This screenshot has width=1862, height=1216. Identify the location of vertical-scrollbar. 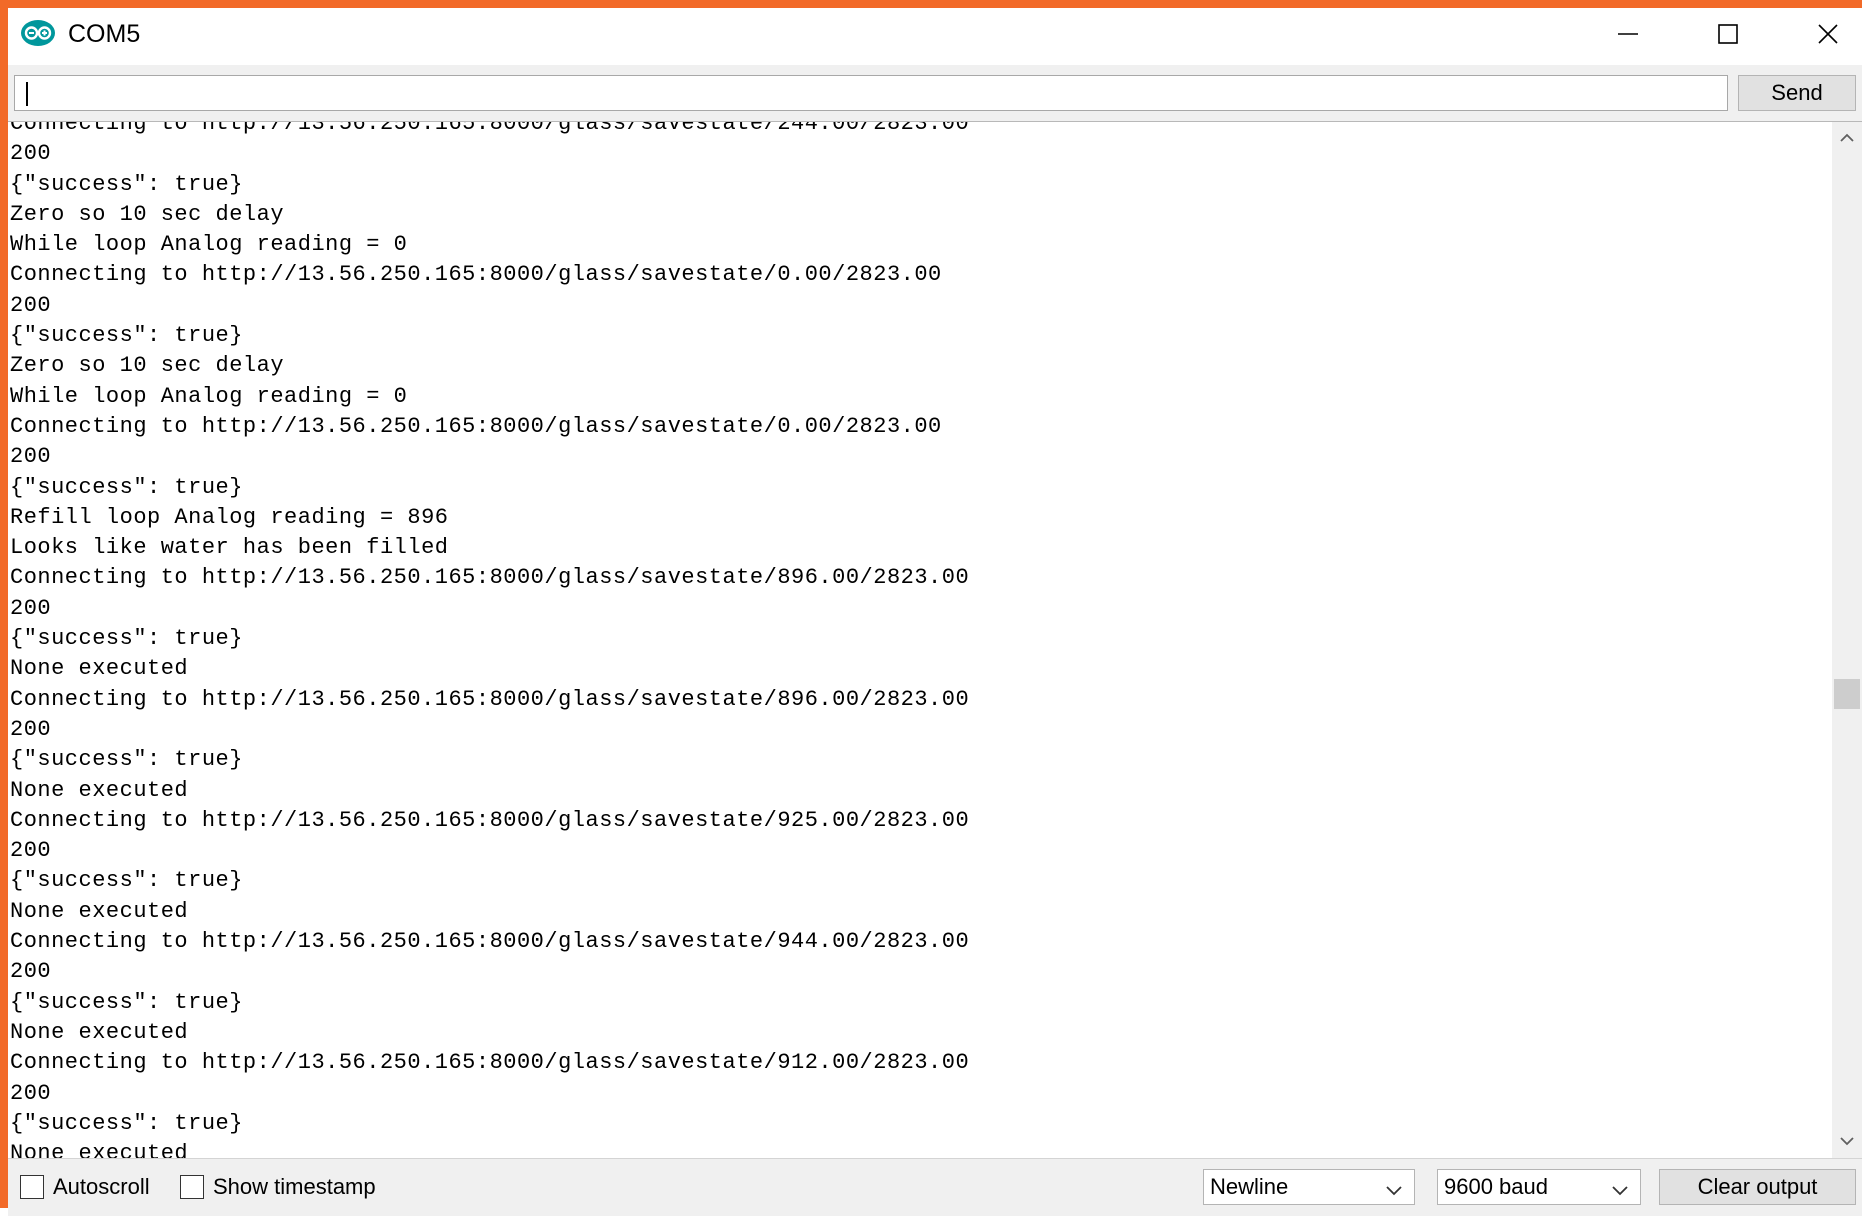
(1847, 640).